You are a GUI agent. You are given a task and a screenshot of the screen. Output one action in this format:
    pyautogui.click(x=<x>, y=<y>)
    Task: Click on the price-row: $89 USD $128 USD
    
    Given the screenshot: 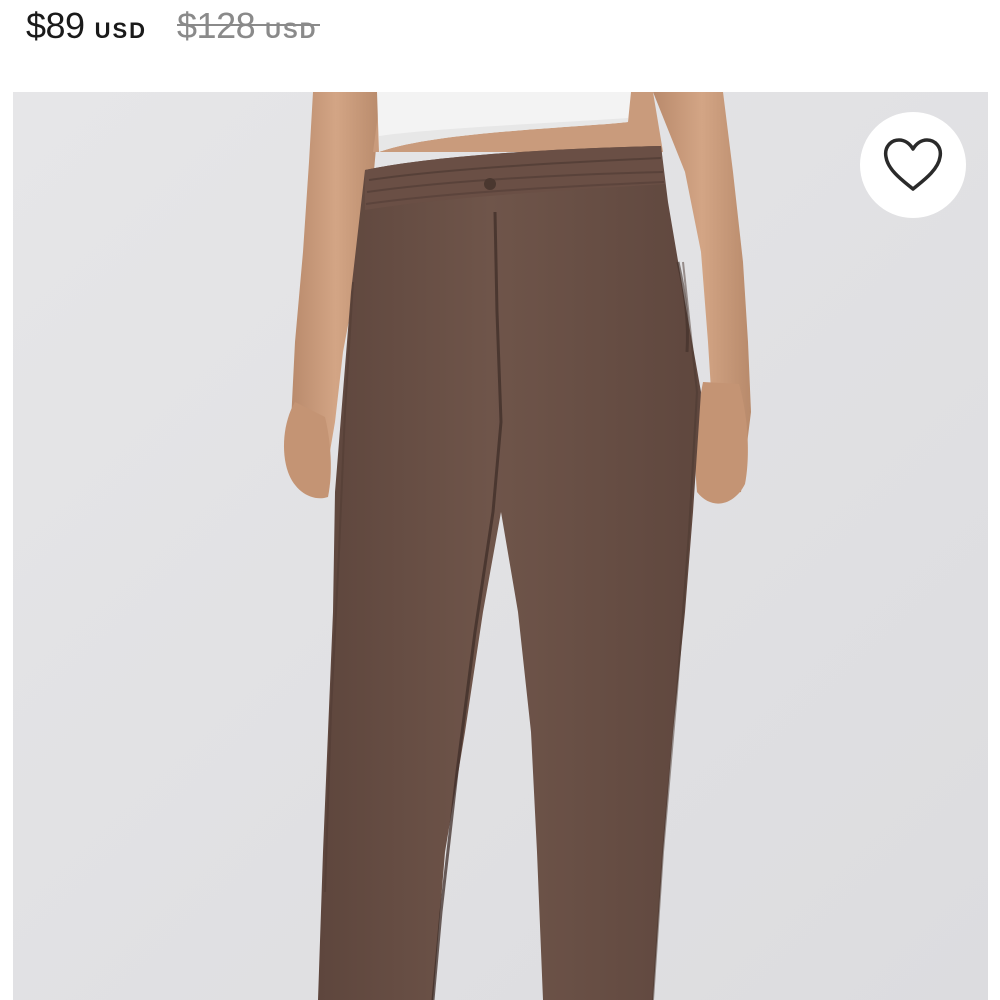 What is the action you would take?
    pyautogui.click(x=173, y=26)
    